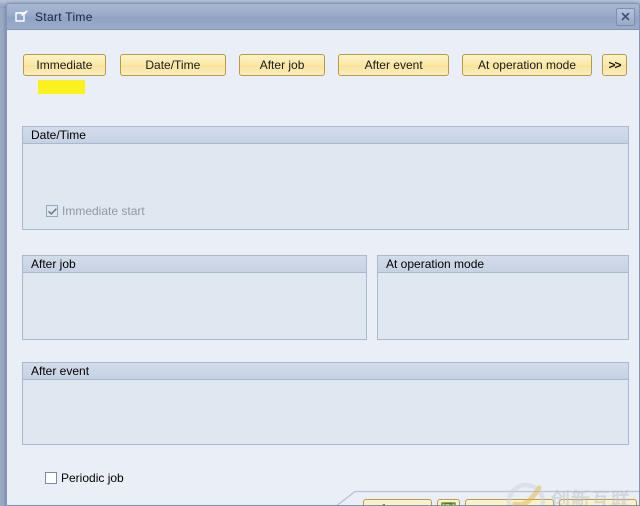  I want to click on panel-after-job-body, so click(194, 306).